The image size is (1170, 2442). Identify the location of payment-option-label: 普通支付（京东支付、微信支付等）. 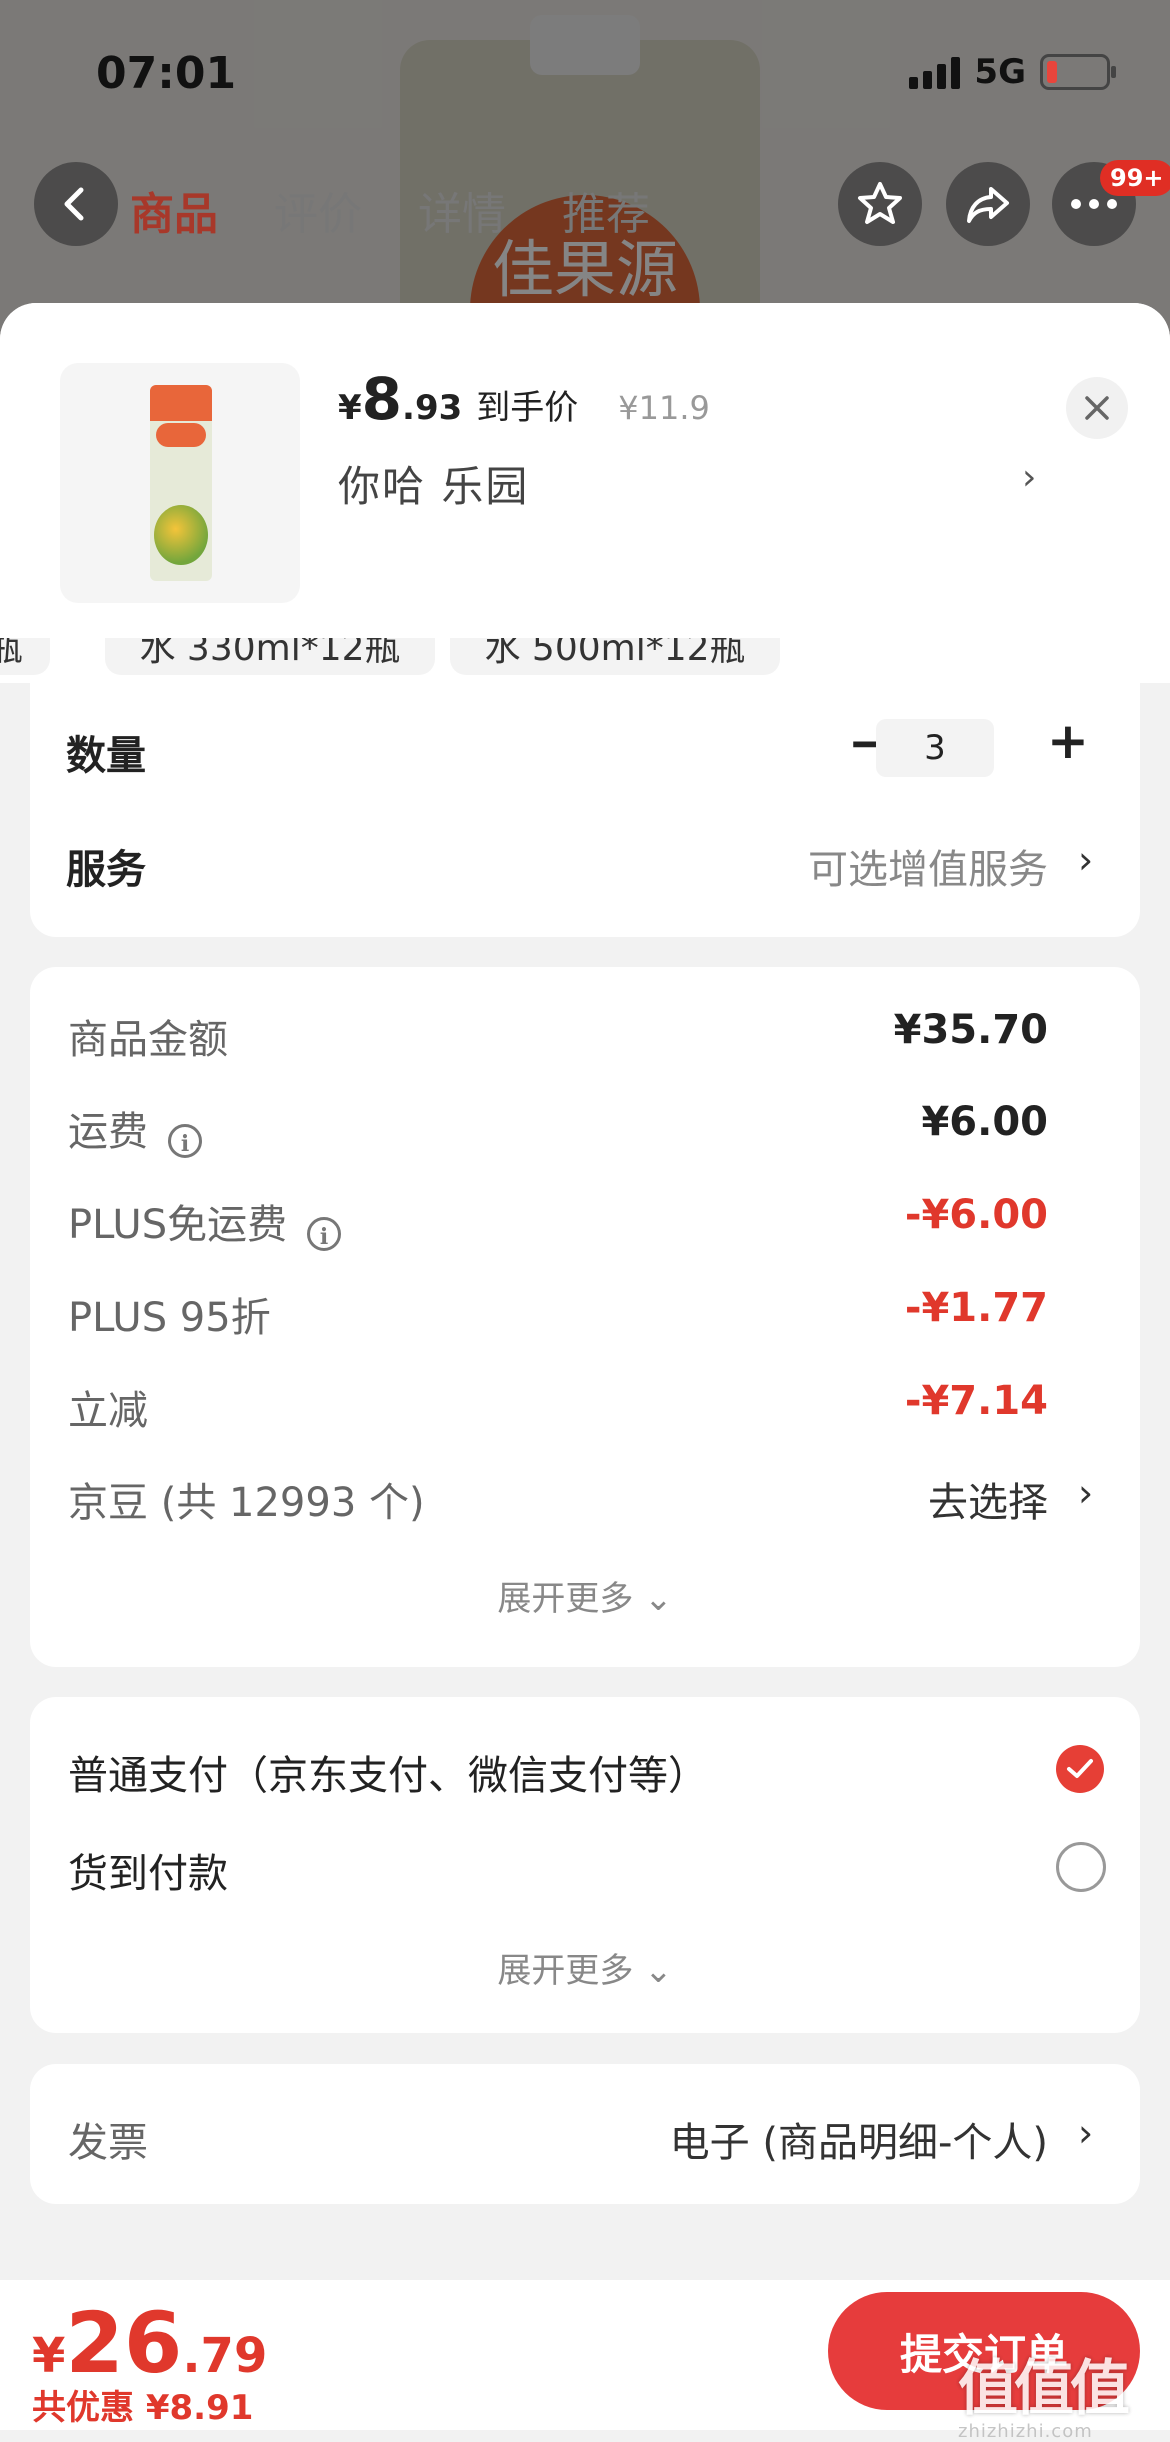
(388, 1772).